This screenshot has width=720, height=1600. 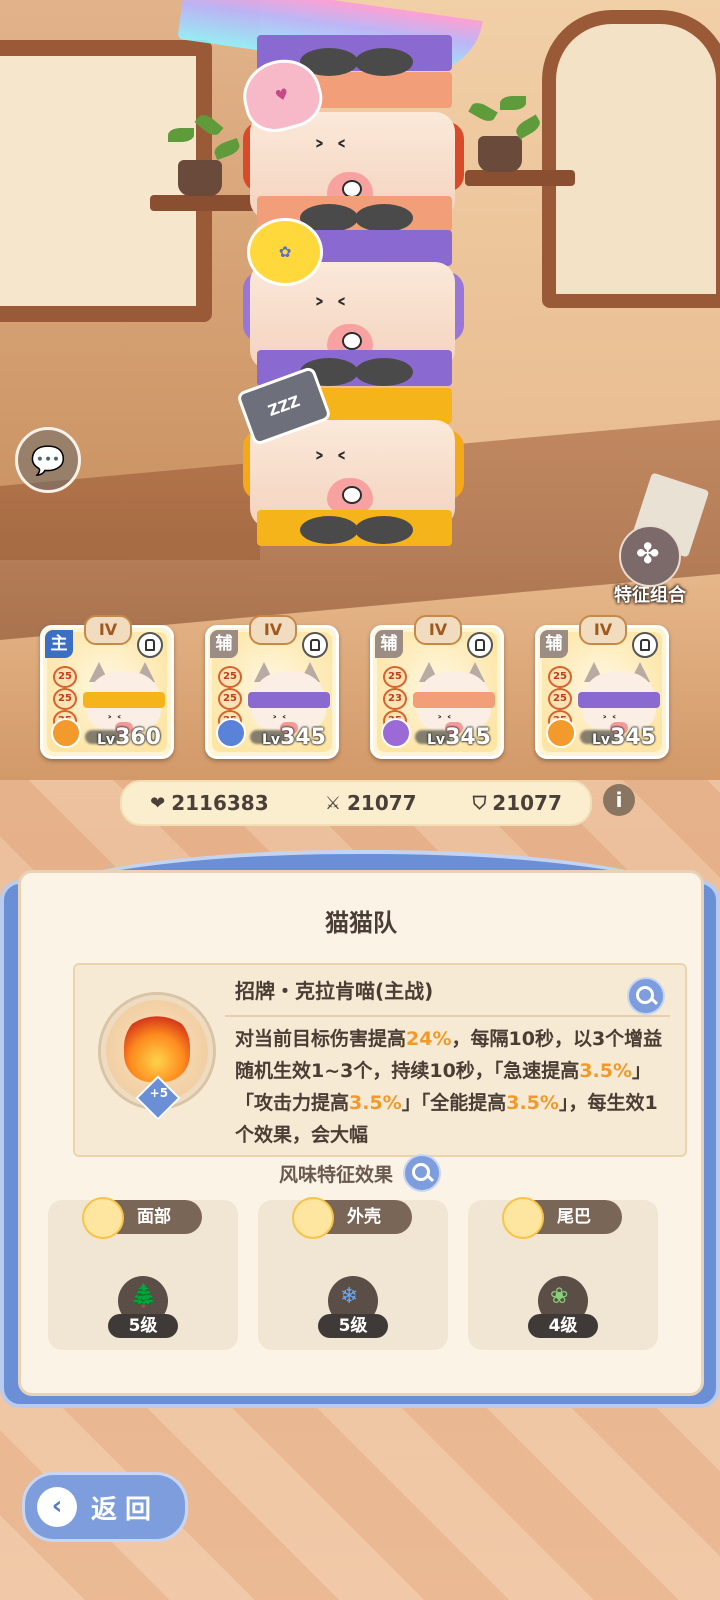 I want to click on sticker-flower: ✿, so click(x=285, y=252).